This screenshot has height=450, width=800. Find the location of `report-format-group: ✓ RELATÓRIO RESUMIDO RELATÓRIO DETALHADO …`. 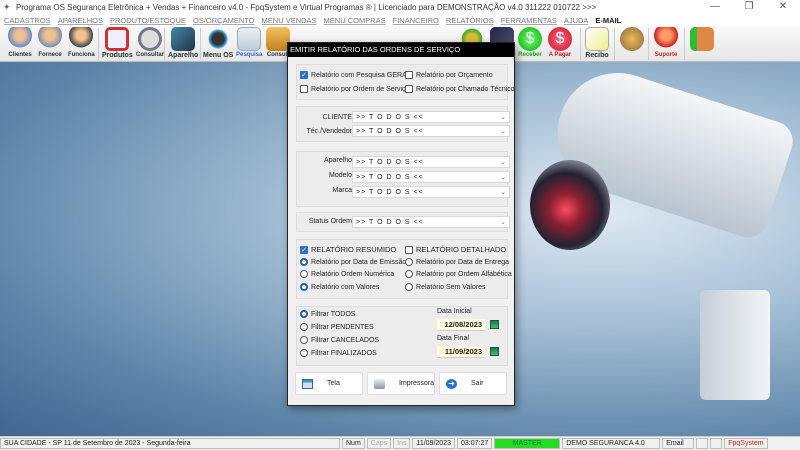

report-format-group: ✓ RELATÓRIO RESUMIDO RELATÓRIO DETALHADO … is located at coordinates (404, 269).